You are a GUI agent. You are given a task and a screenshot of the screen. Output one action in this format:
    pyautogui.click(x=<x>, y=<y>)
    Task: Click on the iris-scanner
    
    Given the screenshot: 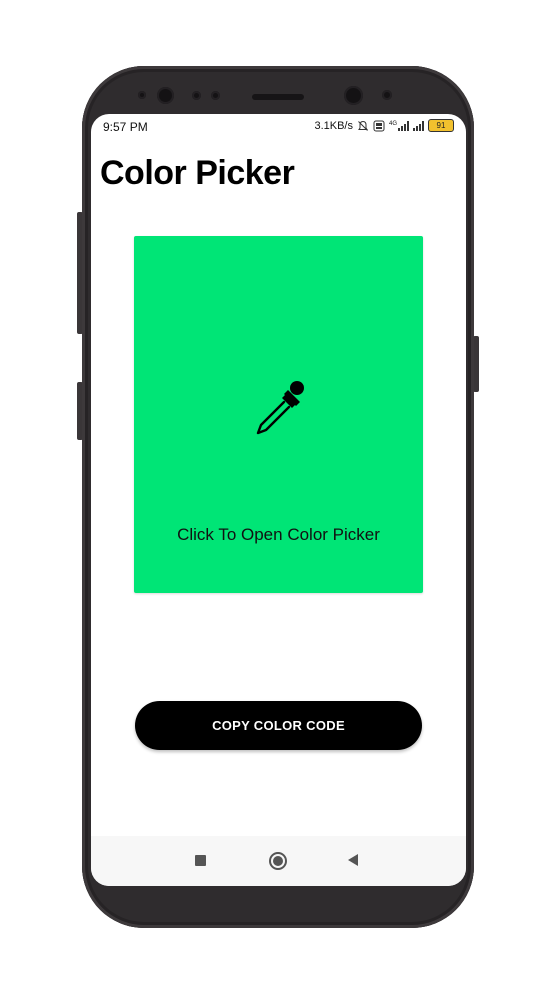 What is the action you would take?
    pyautogui.click(x=353, y=95)
    